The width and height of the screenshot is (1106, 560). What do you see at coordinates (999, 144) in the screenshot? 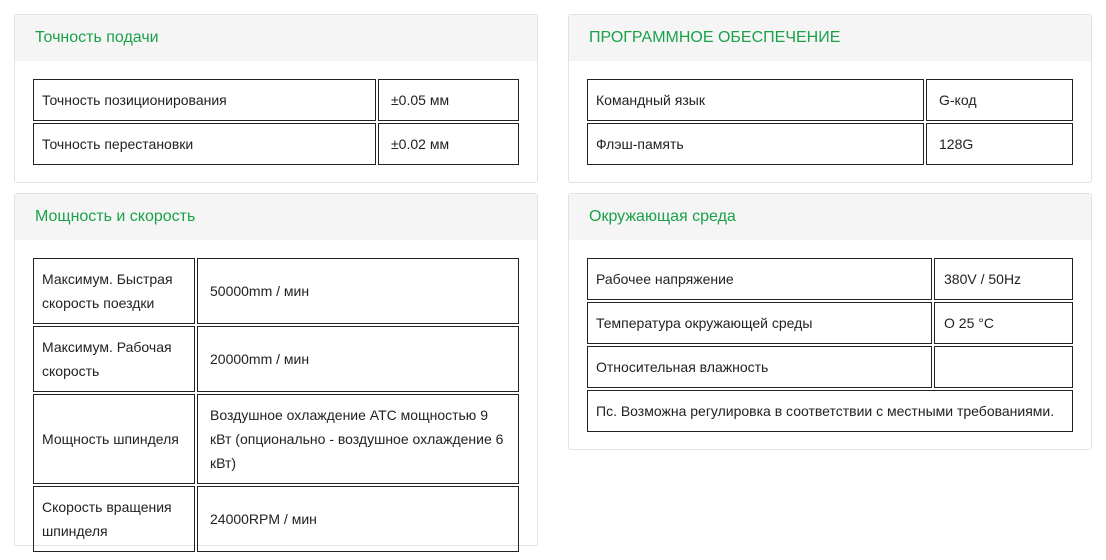
I see `spec-value: 128G` at bounding box center [999, 144].